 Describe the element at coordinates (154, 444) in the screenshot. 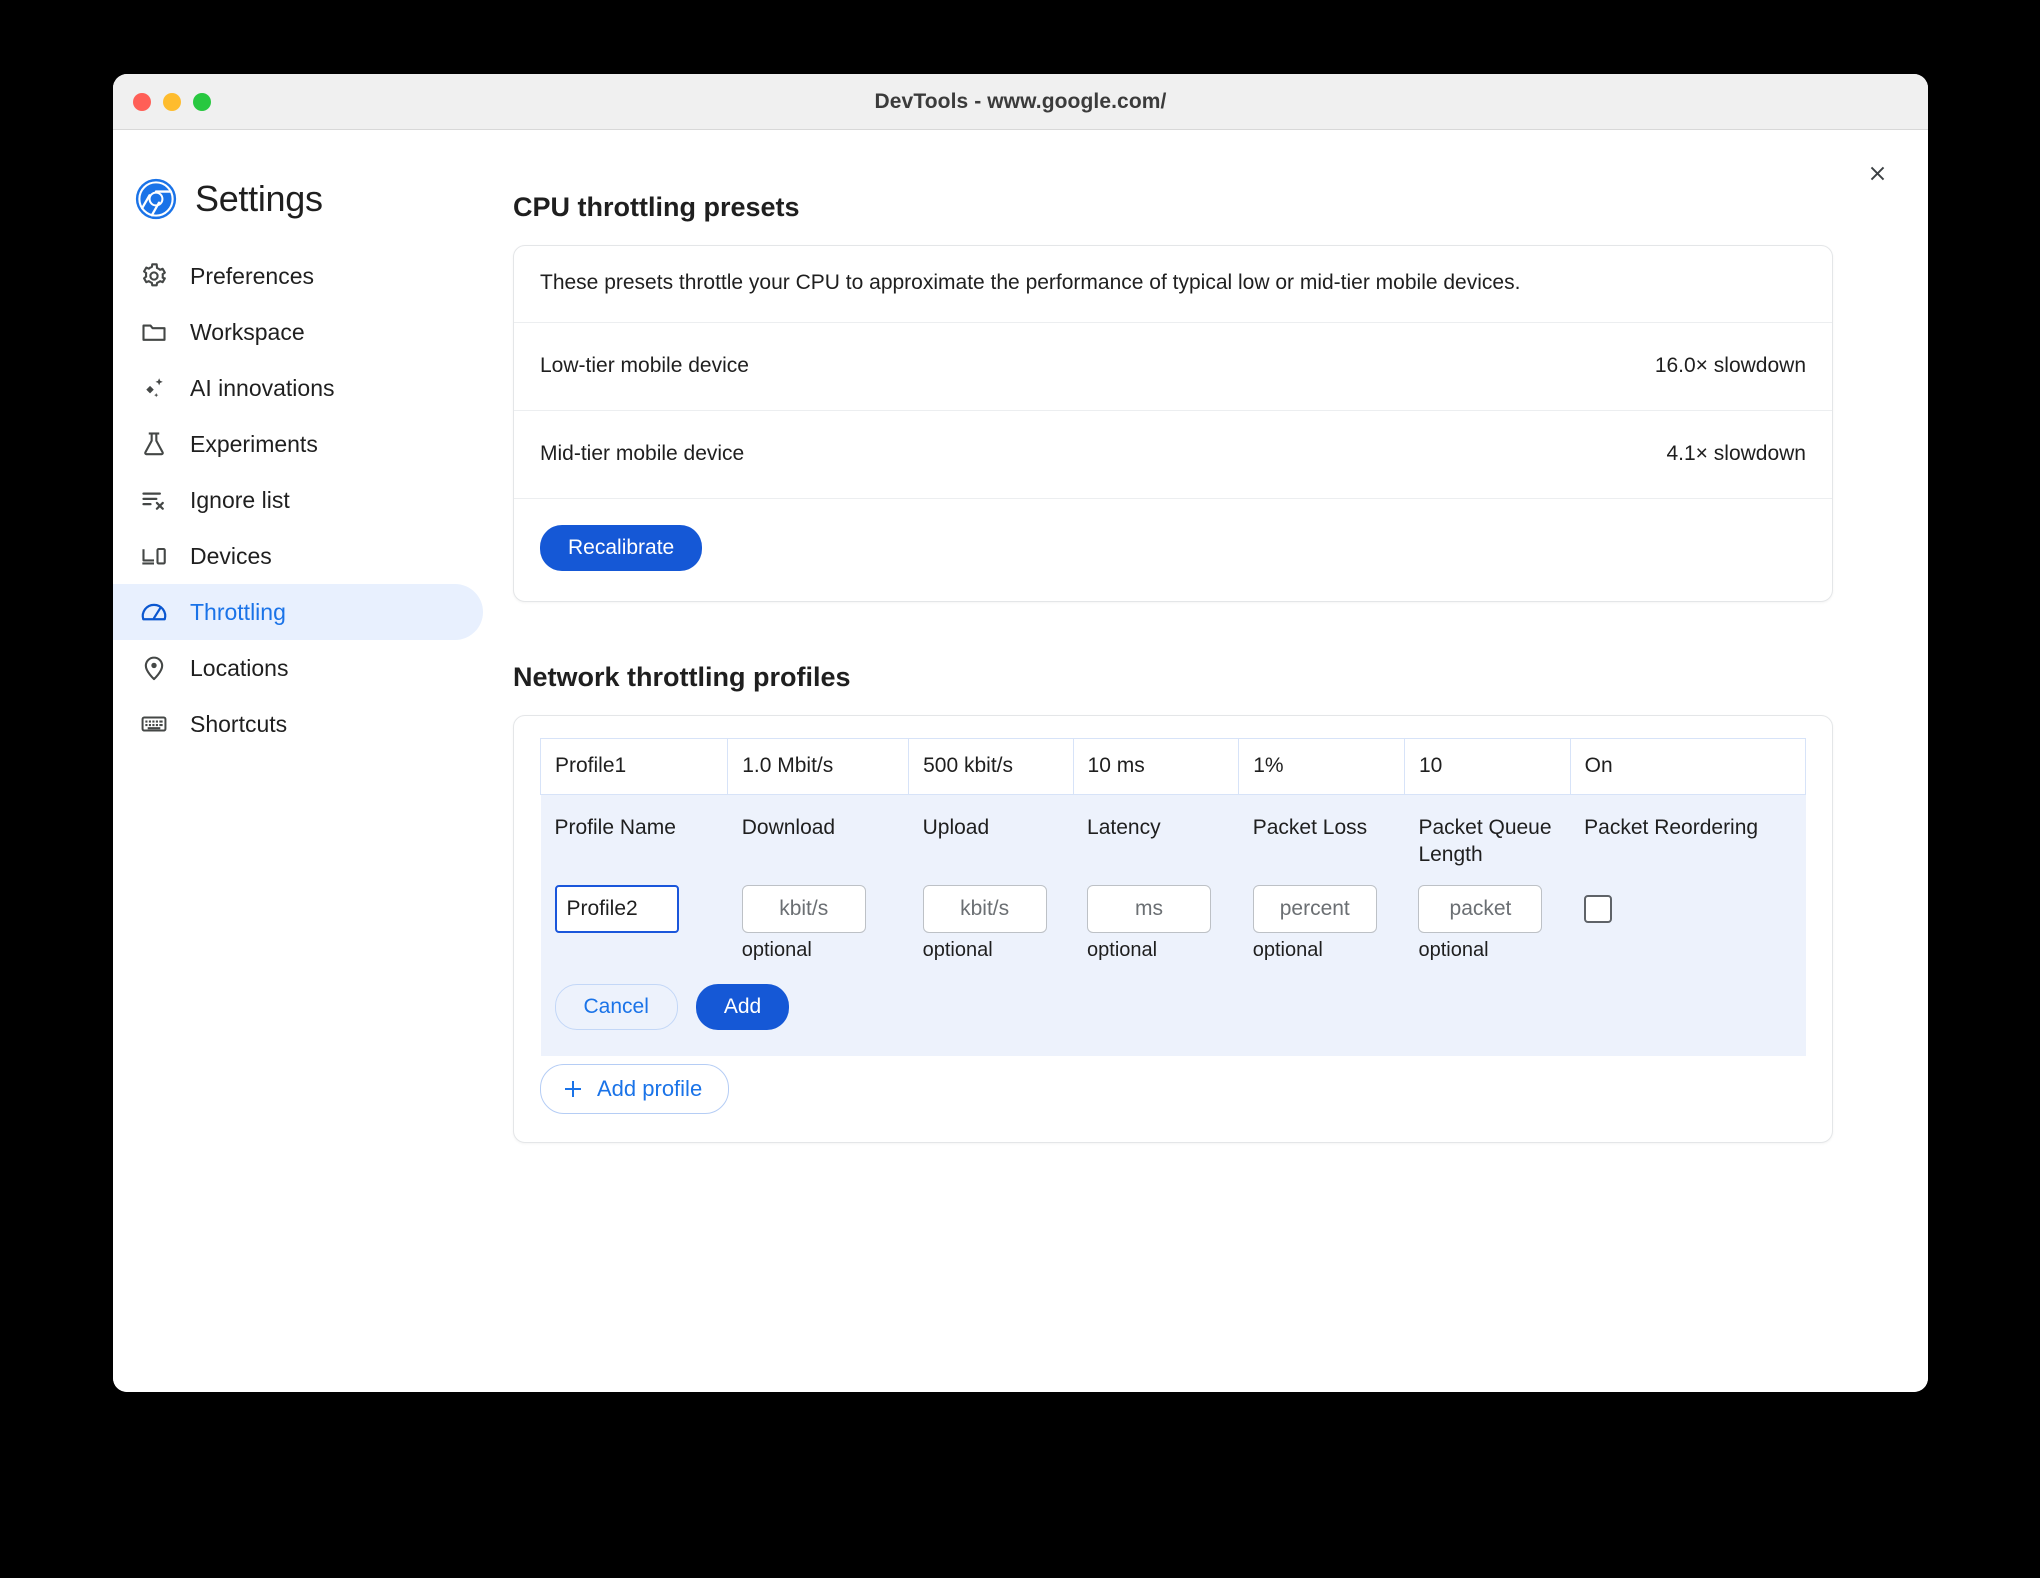

I see `flask-icon` at that location.